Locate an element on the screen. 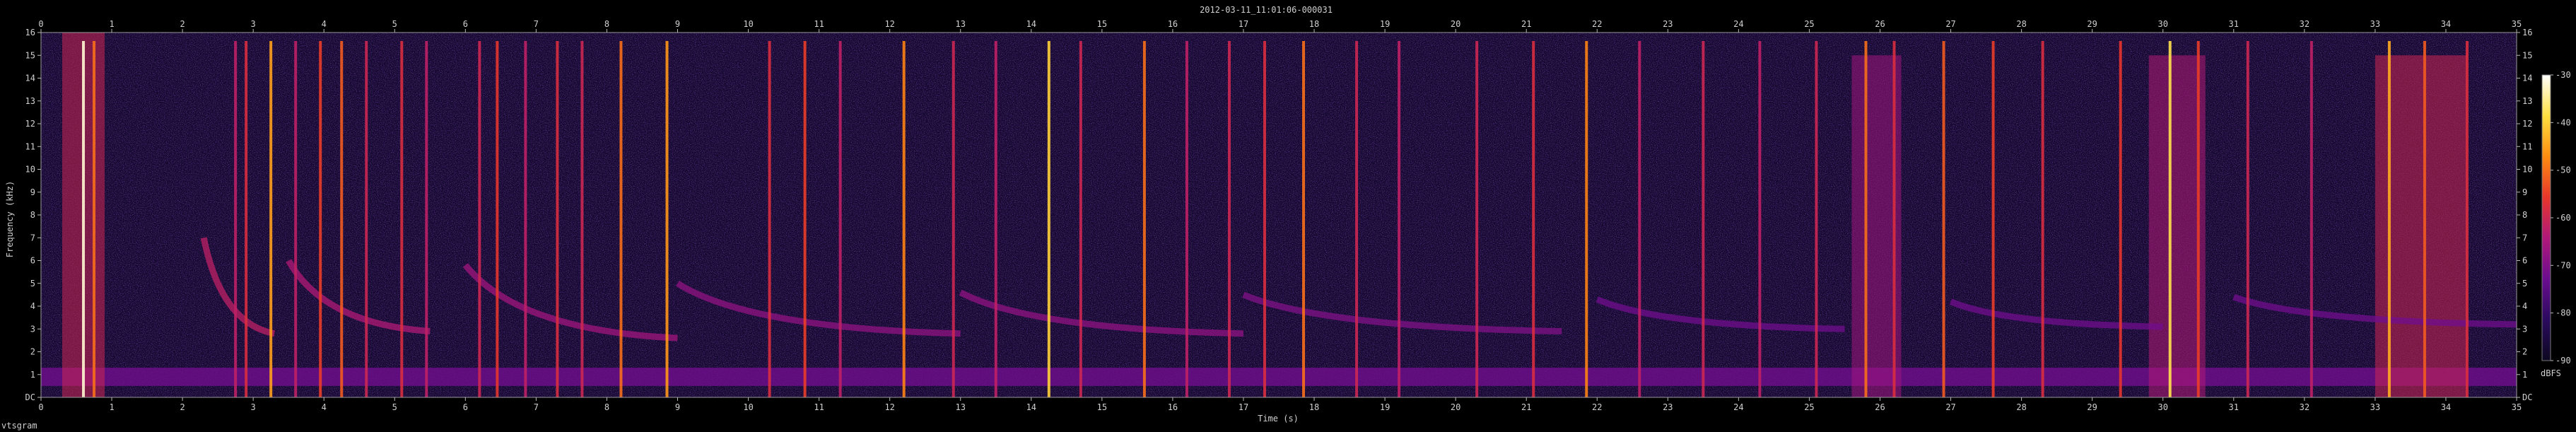  dense-region is located at coordinates (2177, 226).